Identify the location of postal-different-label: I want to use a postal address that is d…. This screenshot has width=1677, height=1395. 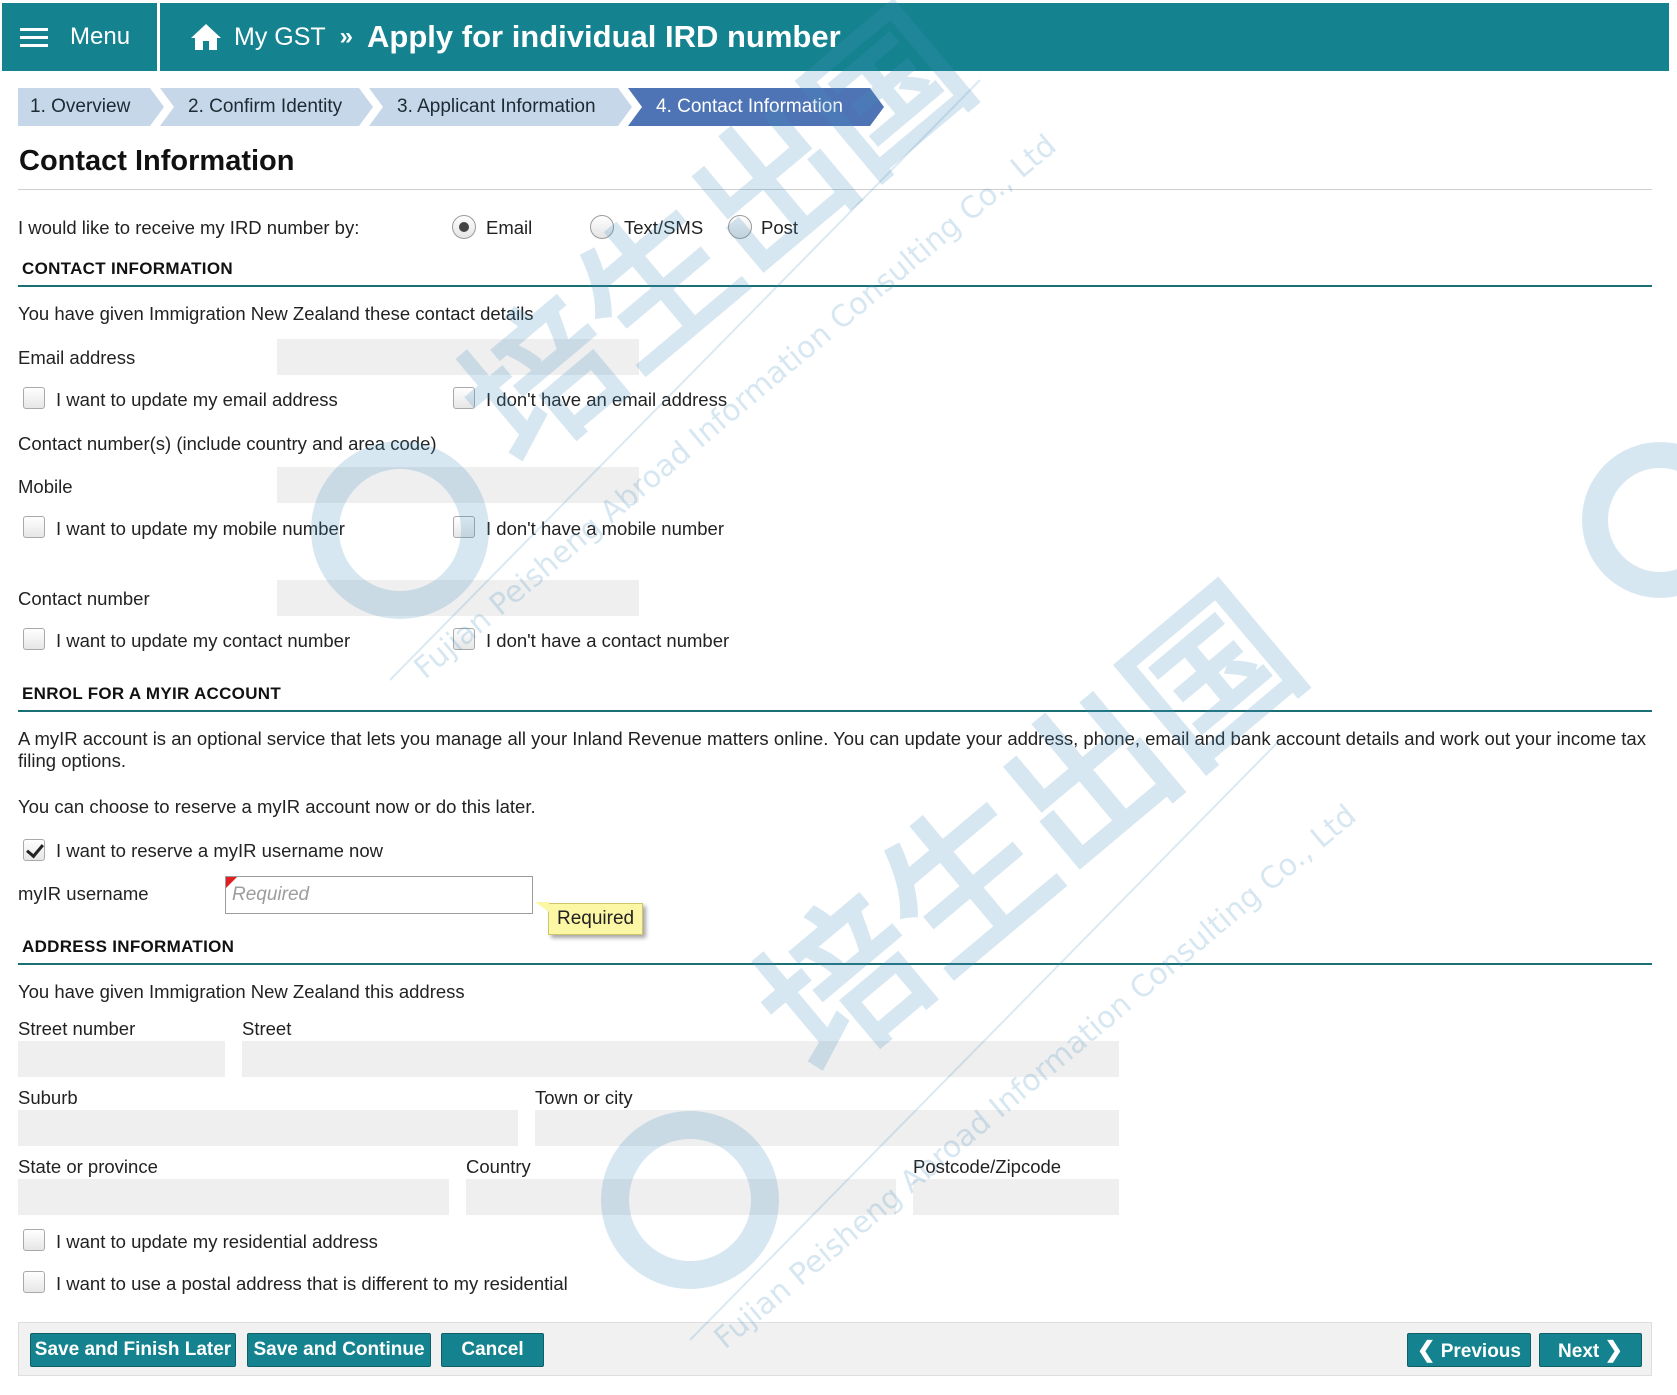
(312, 1283).